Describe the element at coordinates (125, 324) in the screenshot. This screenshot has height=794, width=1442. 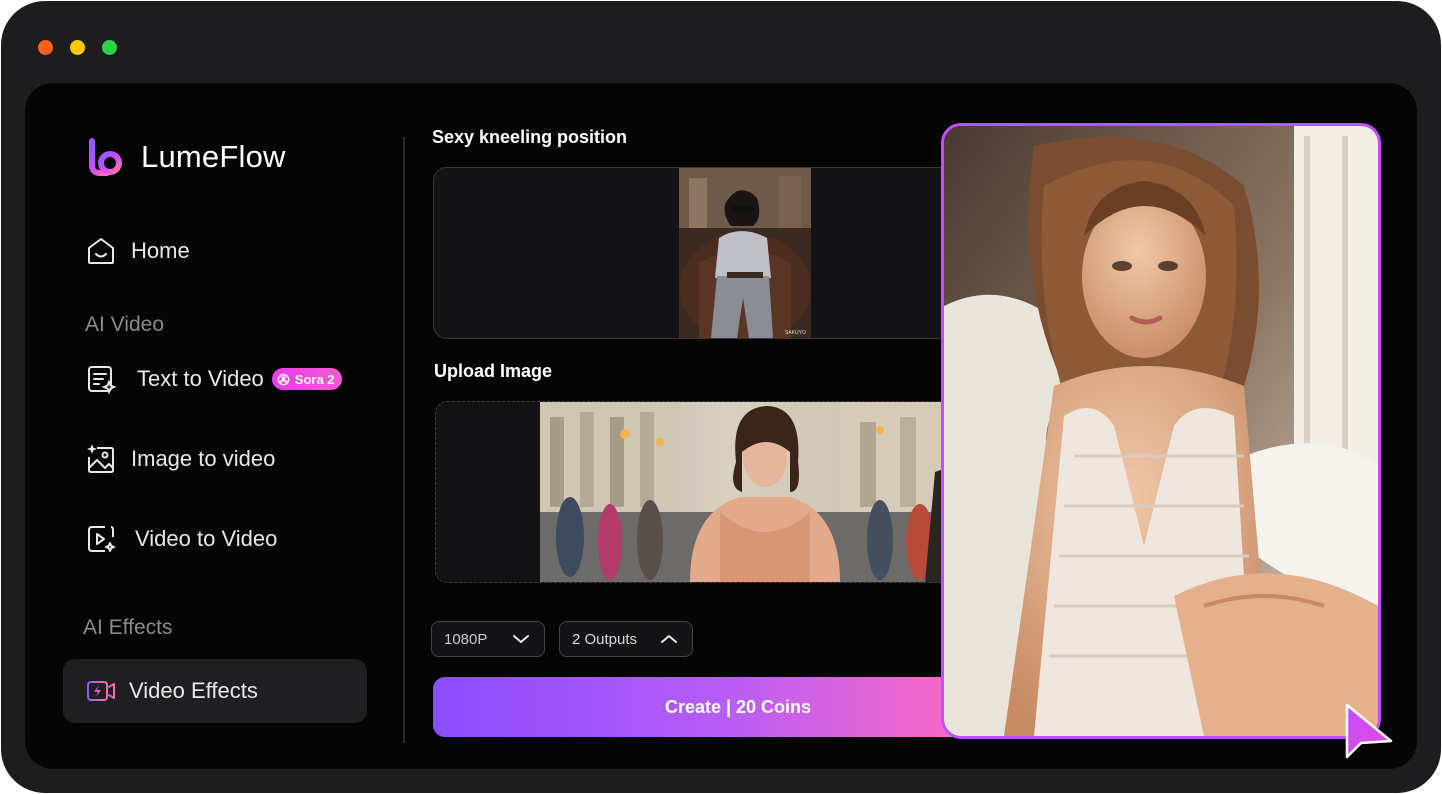
I see `section-label-ai-video: AI Video` at that location.